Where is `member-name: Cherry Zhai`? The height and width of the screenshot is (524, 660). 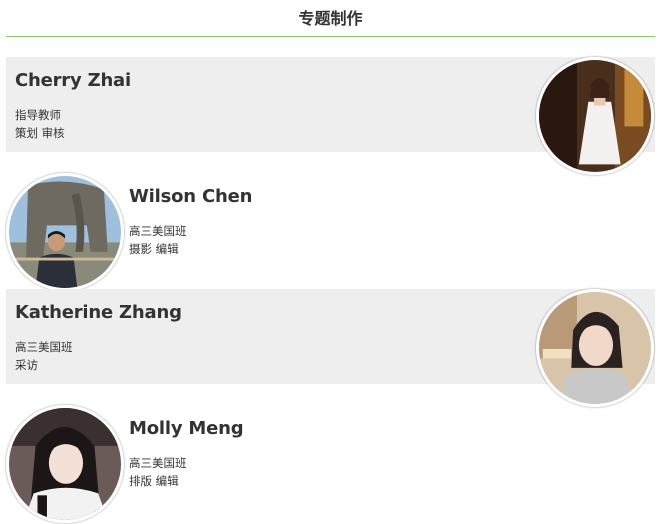
member-name: Cherry Zhai is located at coordinates (73, 80).